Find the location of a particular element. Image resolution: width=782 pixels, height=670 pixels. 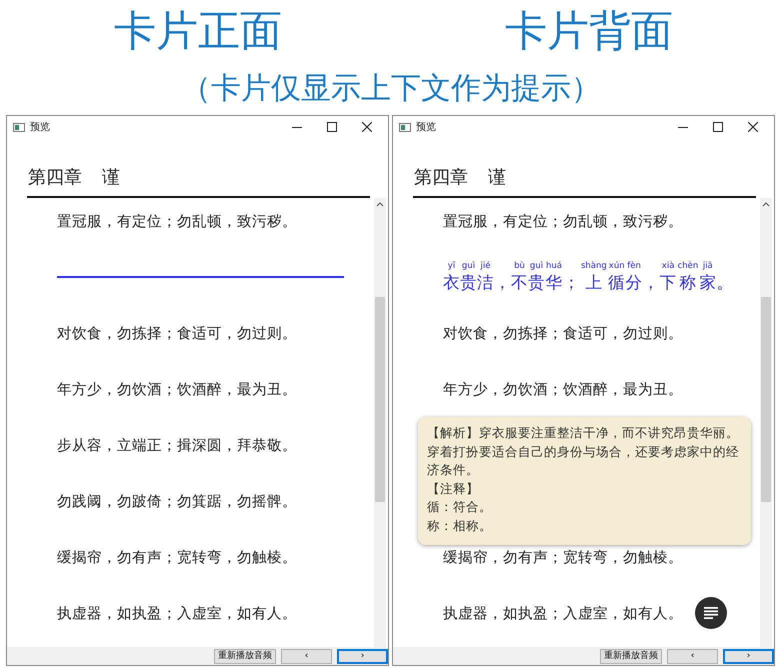

menu-icon is located at coordinates (711, 613).